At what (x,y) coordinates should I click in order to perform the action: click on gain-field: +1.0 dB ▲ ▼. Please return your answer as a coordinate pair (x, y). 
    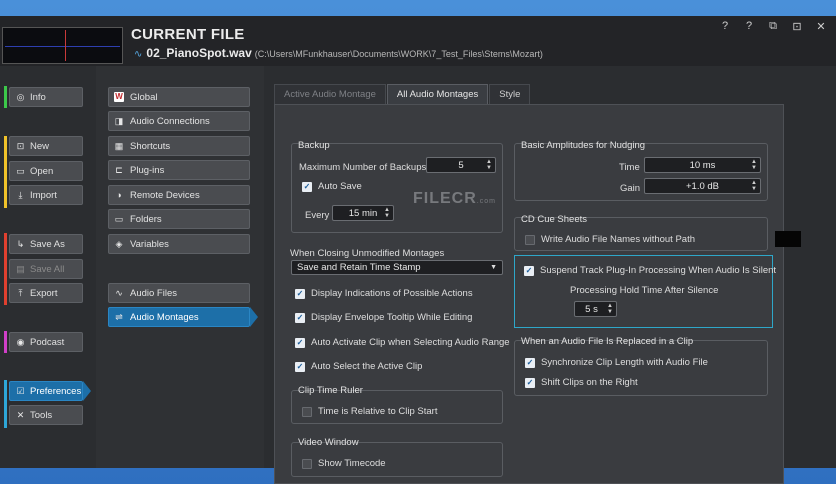
    Looking at the image, I should click on (702, 186).